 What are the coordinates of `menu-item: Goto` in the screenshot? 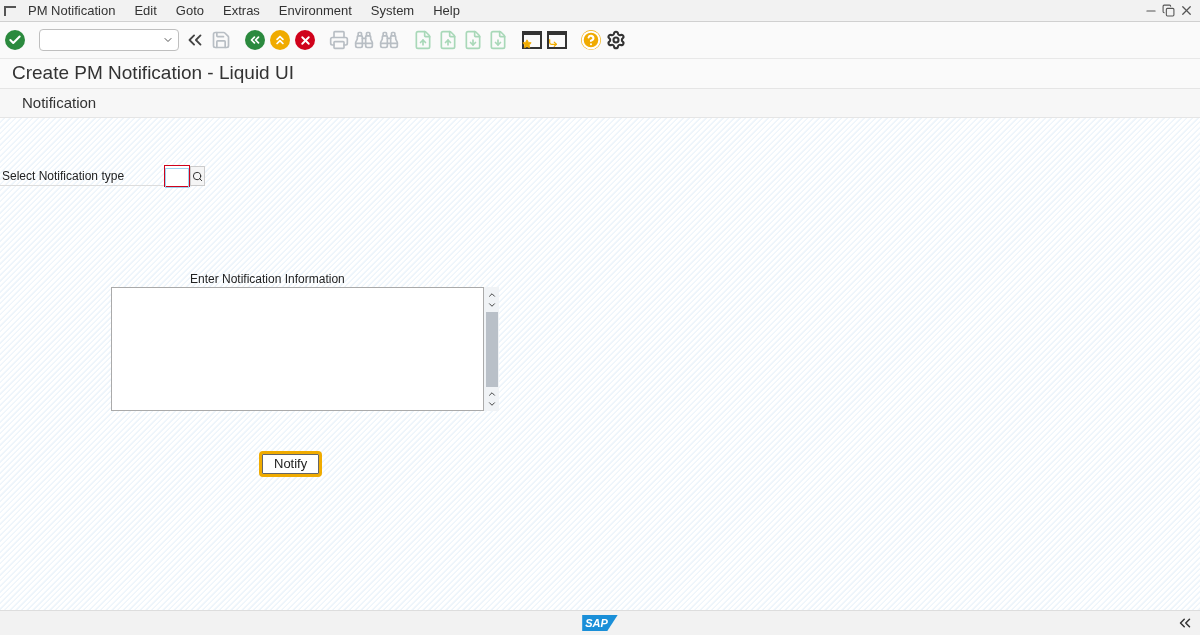 It's located at (189, 10).